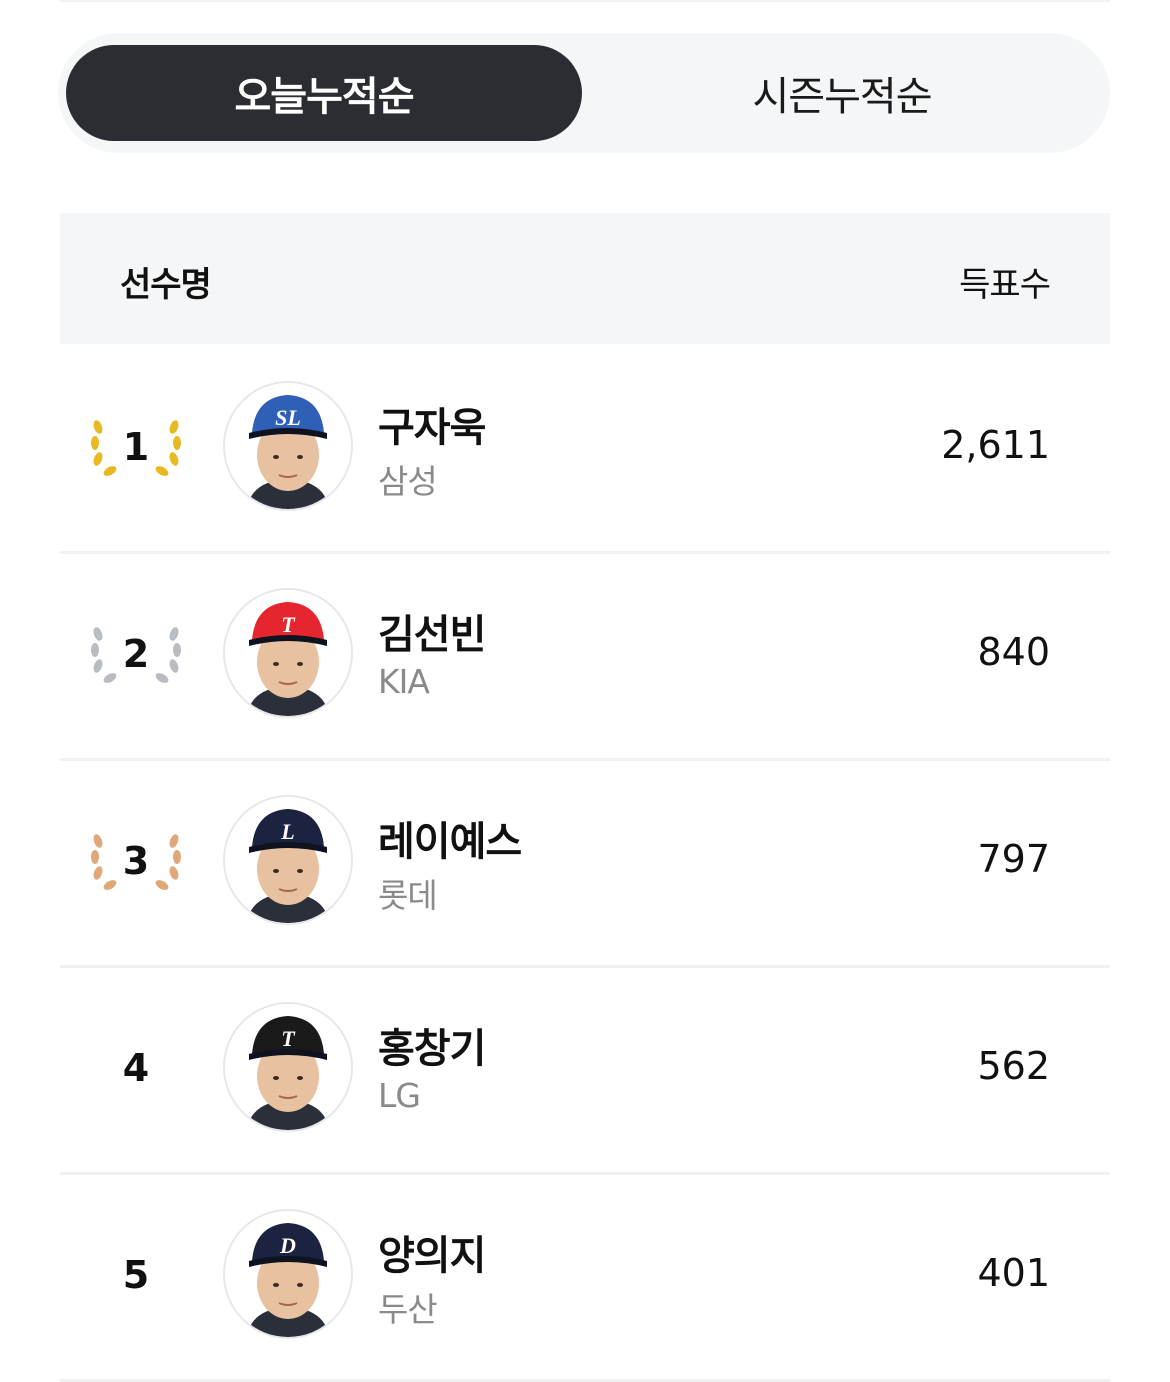 This screenshot has width=1170, height=1382. Describe the element at coordinates (1013, 1066) in the screenshot. I see `vote-count: 562` at that location.